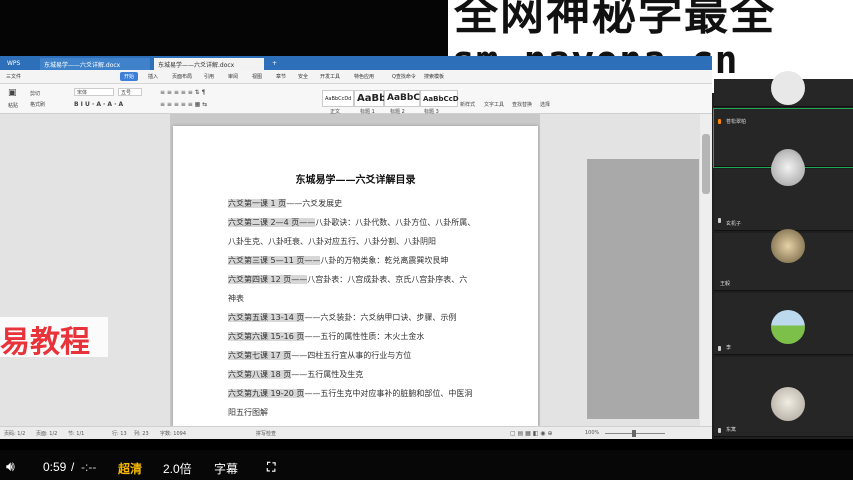  Describe the element at coordinates (395, 222) in the screenshot. I see `toc-lesson-desc: 八卦歌诀：八卦代数、八卦方位、八卦所属、` at that location.